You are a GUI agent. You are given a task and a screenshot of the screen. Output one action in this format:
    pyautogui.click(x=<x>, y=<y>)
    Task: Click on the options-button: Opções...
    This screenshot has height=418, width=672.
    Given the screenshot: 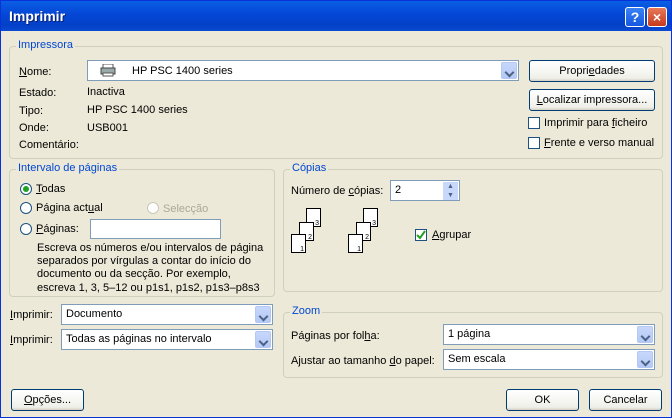 What is the action you would take?
    pyautogui.click(x=47, y=400)
    